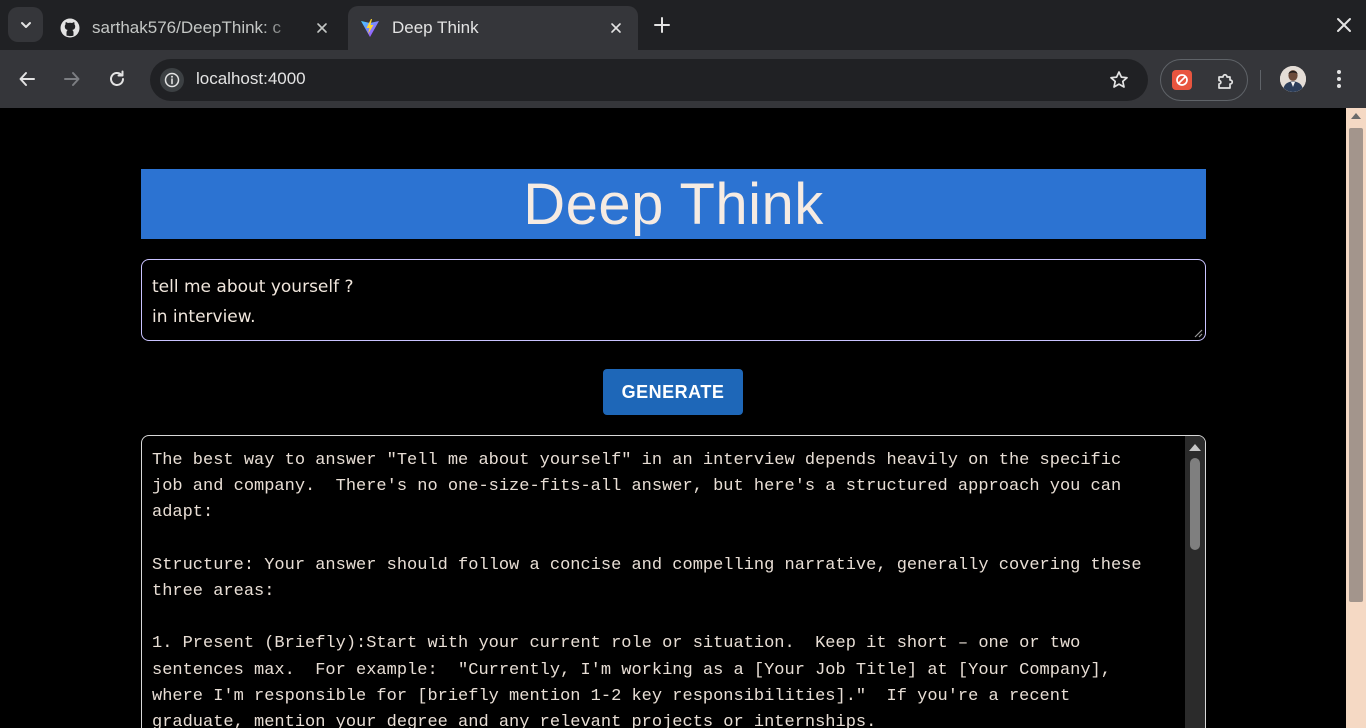  What do you see at coordinates (493, 28) in the screenshot?
I see `tab-deep-think: Deep Think` at bounding box center [493, 28].